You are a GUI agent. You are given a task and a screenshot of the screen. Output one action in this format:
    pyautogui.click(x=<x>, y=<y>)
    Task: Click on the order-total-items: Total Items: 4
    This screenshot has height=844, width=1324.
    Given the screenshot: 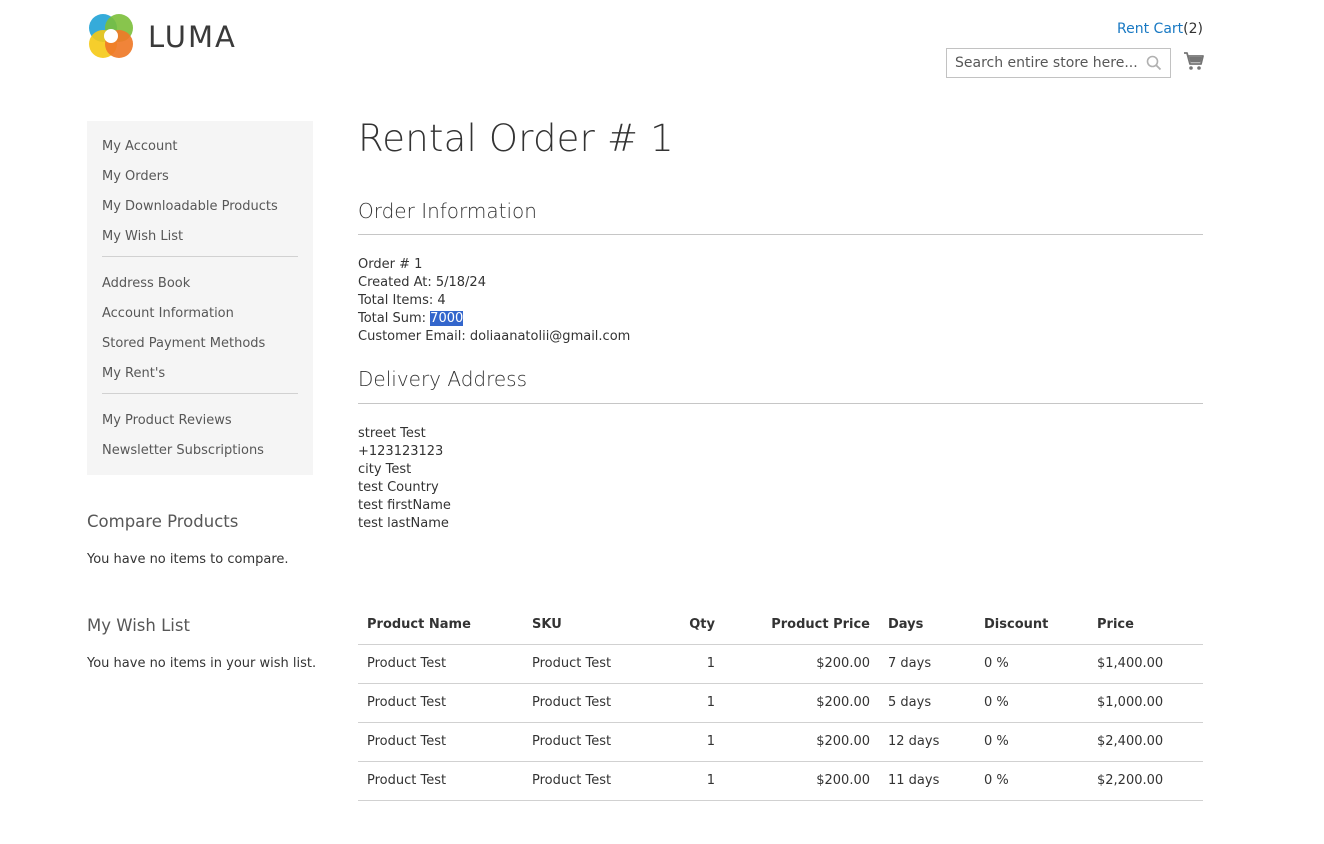 What is the action you would take?
    pyautogui.click(x=402, y=300)
    